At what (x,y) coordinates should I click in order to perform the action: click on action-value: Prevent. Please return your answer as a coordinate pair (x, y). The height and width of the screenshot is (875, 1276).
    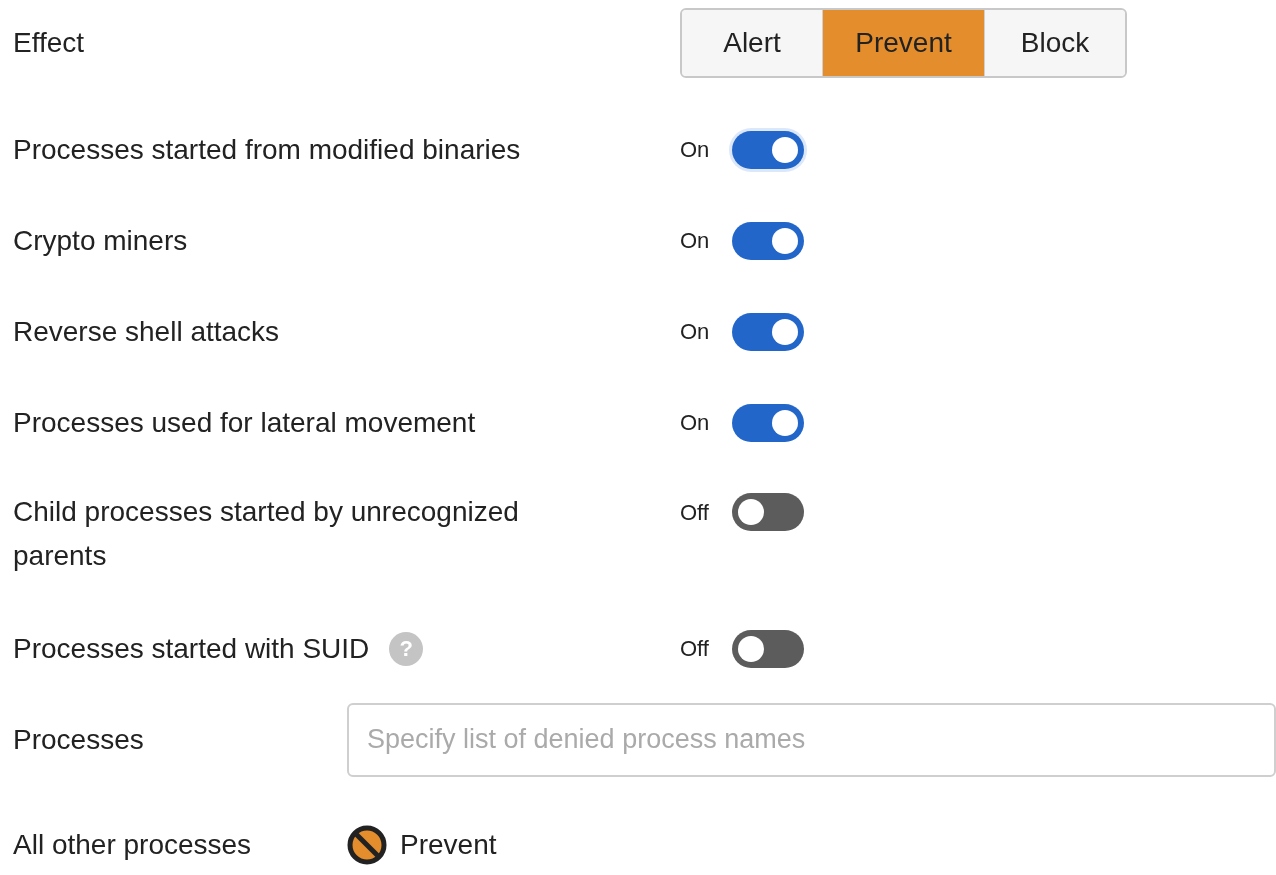
    Looking at the image, I should click on (448, 844).